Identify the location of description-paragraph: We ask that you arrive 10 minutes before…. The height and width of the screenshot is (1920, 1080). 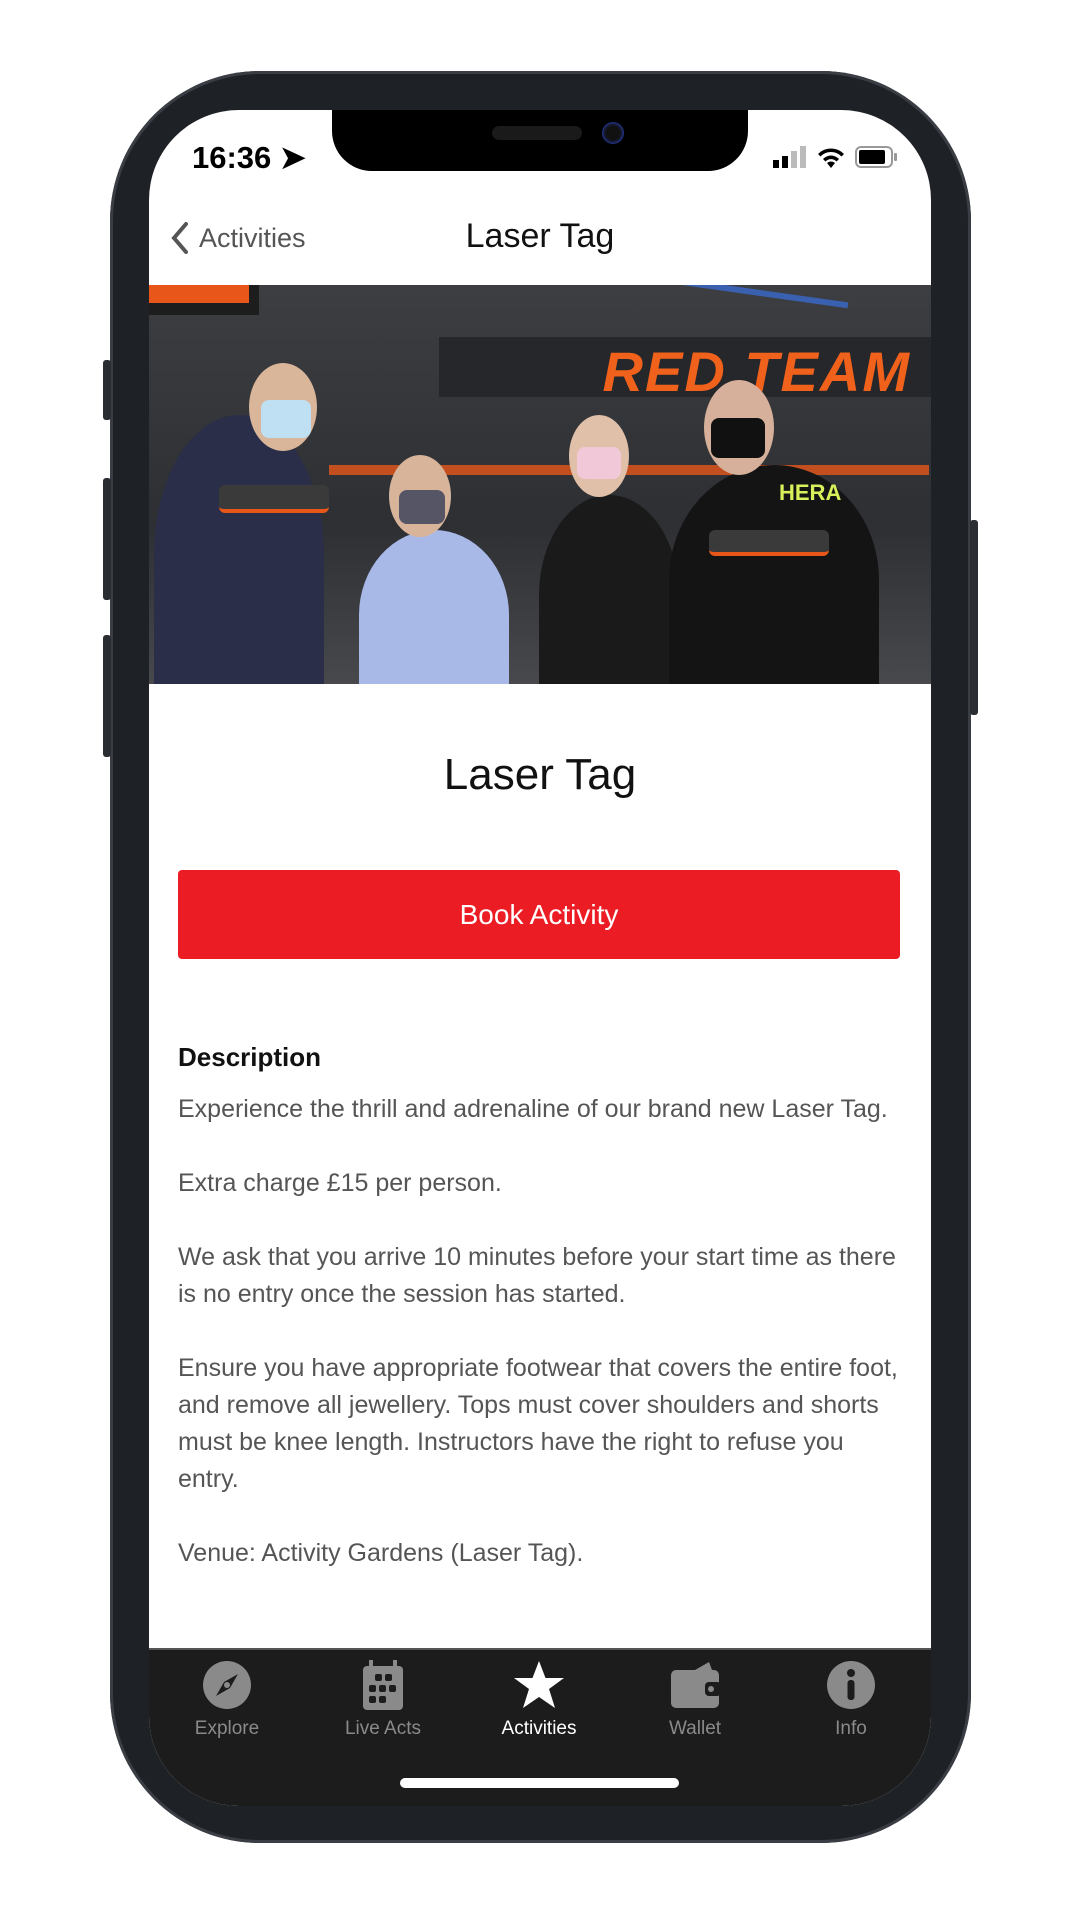
(537, 1275).